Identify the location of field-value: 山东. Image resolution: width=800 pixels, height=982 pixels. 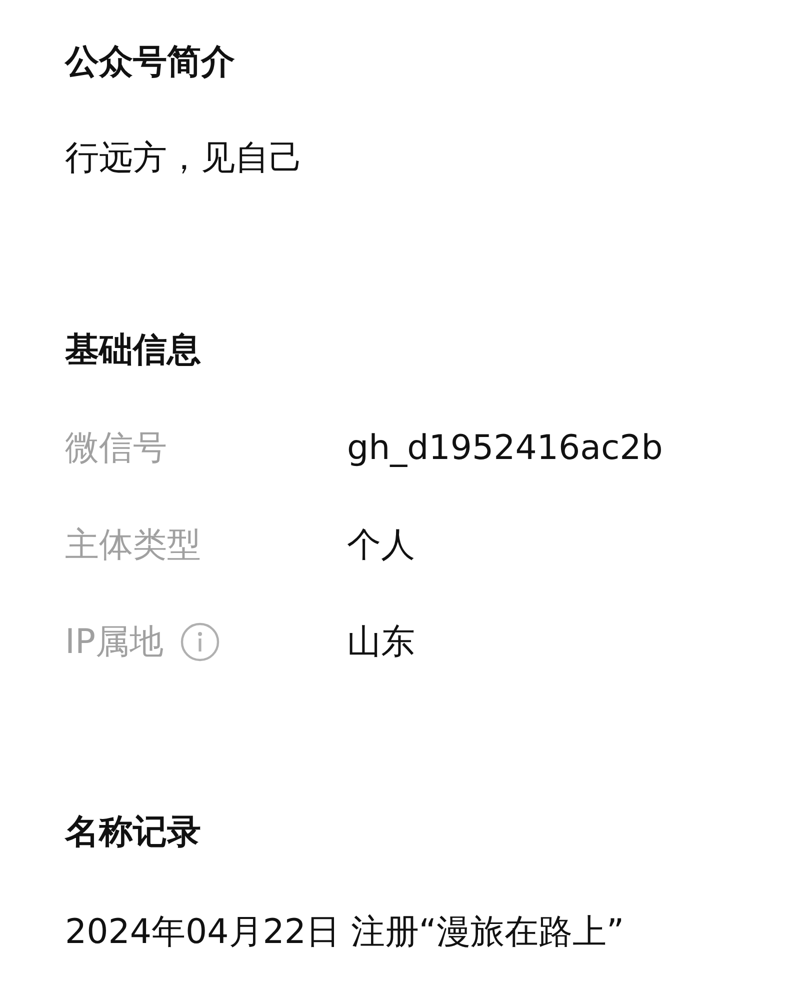
(381, 642).